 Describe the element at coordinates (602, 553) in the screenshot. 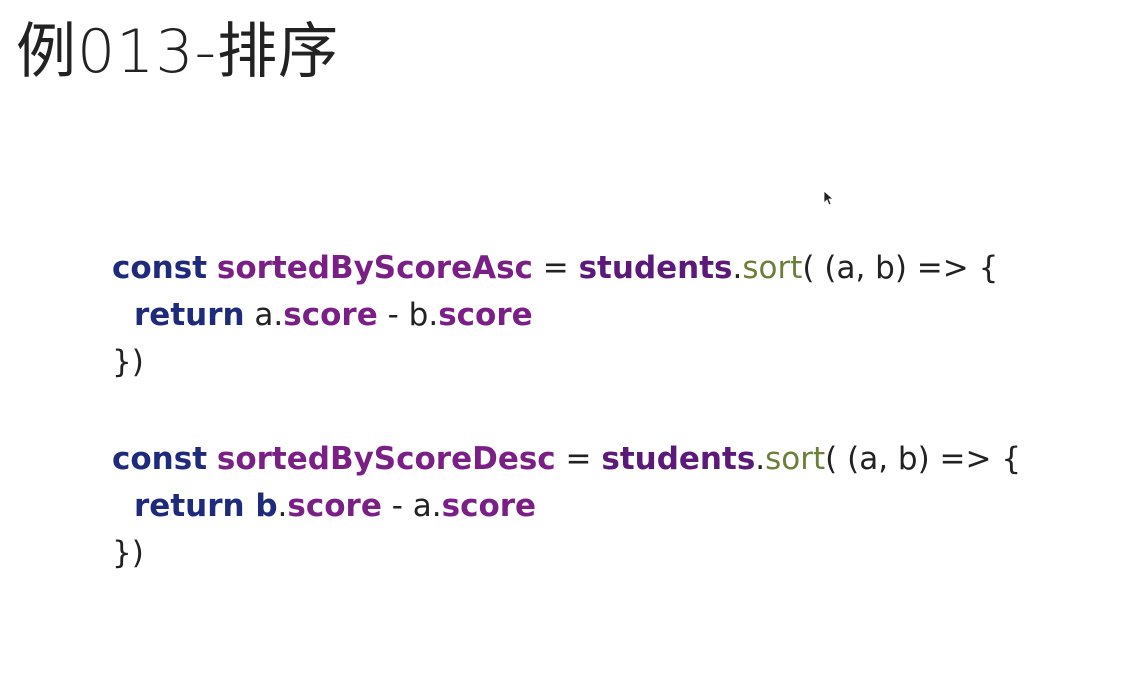

I see `code-line-desc-close: })` at that location.